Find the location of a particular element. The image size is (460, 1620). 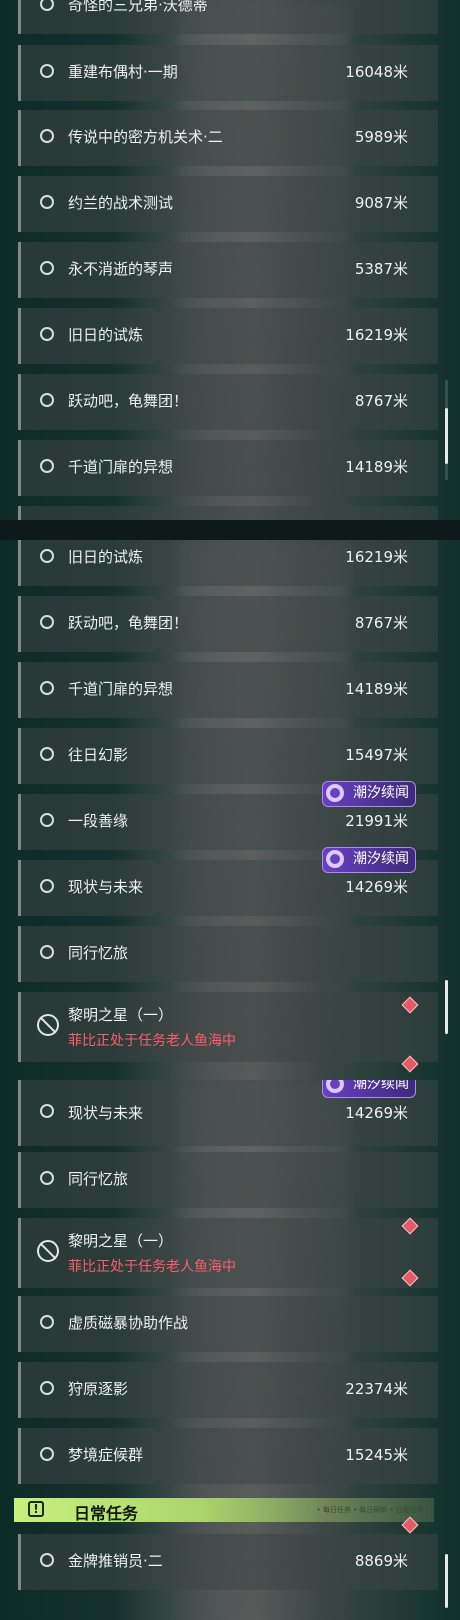

quest-distance: 15245米 is located at coordinates (376, 1455).